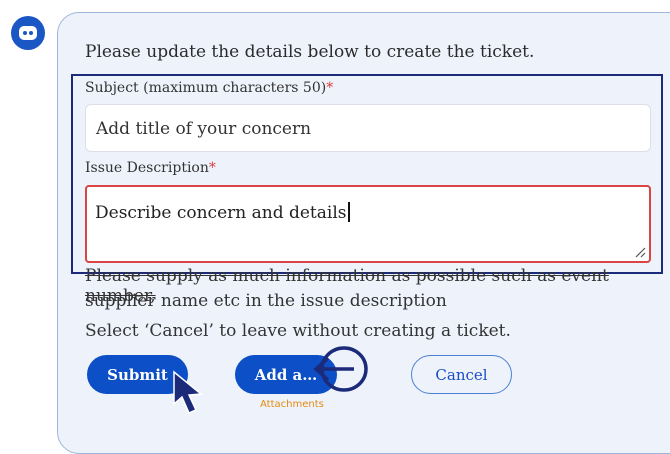  I want to click on mouse-pointer-icon, so click(188, 392).